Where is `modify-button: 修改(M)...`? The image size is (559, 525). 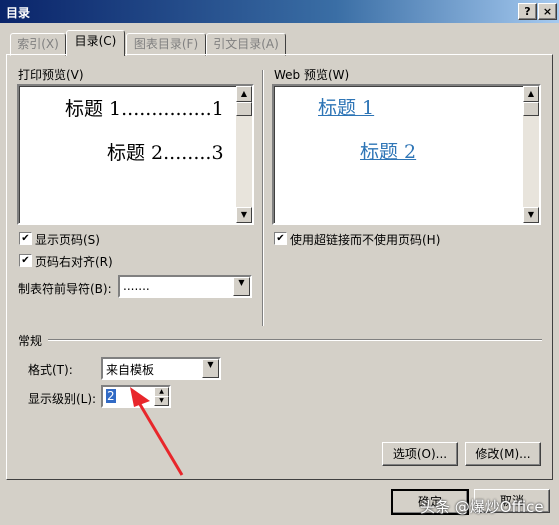 modify-button: 修改(M)... is located at coordinates (503, 454).